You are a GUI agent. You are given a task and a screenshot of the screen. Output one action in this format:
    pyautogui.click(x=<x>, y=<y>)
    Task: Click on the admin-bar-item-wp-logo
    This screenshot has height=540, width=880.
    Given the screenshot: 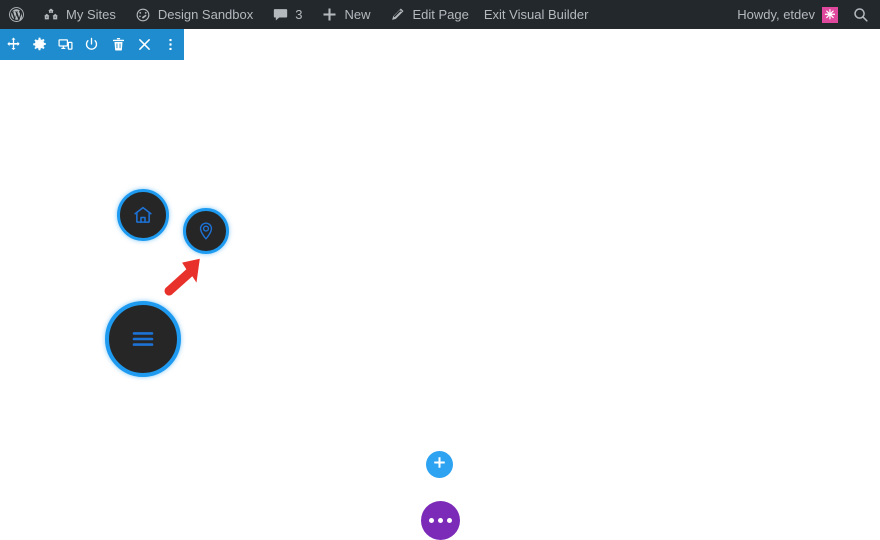 What is the action you would take?
    pyautogui.click(x=16, y=14)
    